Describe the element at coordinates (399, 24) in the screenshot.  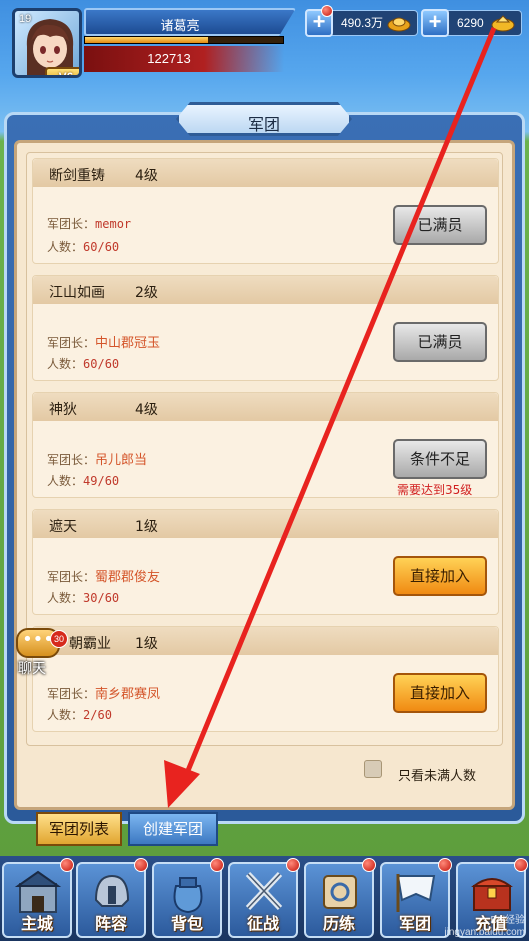
I see `gold-ingot-icon` at that location.